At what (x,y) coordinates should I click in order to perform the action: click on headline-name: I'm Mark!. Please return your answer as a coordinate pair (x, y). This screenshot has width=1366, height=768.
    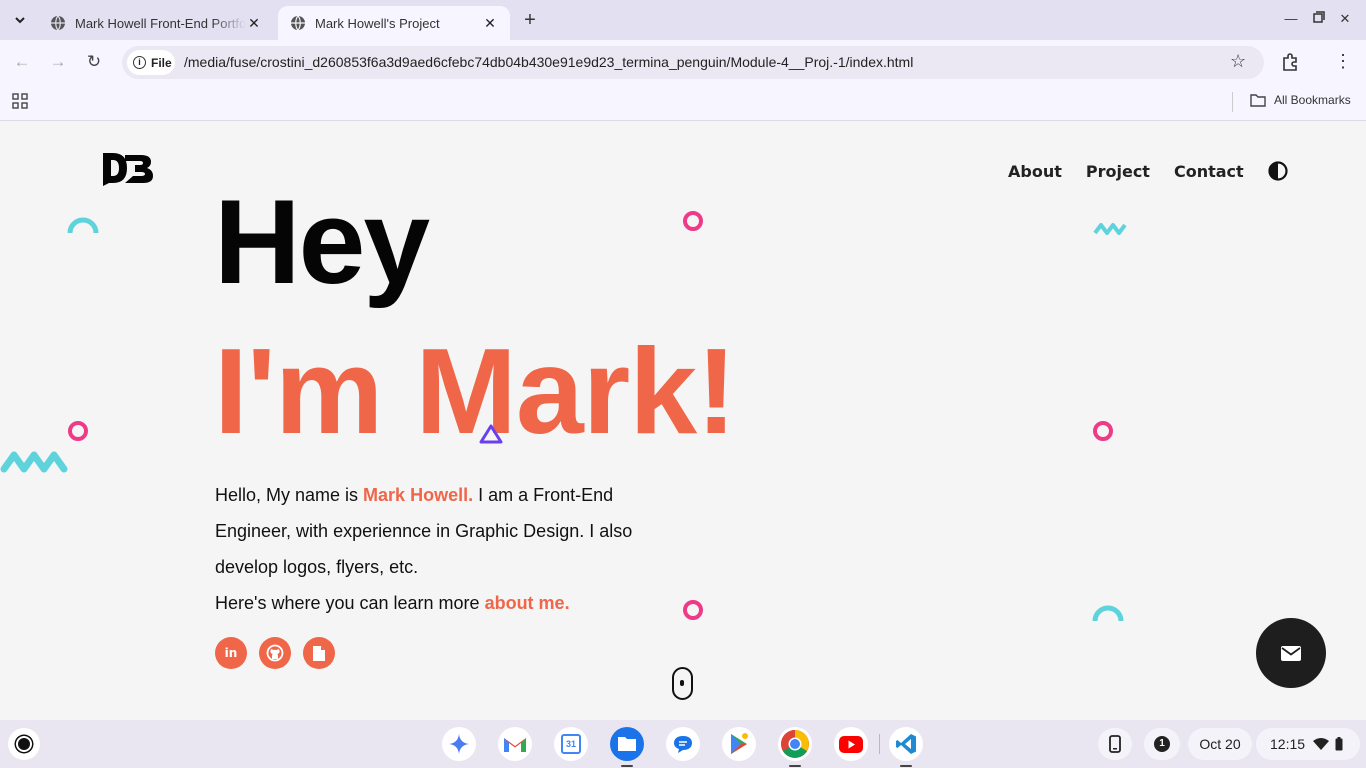
    Looking at the image, I should click on (475, 391).